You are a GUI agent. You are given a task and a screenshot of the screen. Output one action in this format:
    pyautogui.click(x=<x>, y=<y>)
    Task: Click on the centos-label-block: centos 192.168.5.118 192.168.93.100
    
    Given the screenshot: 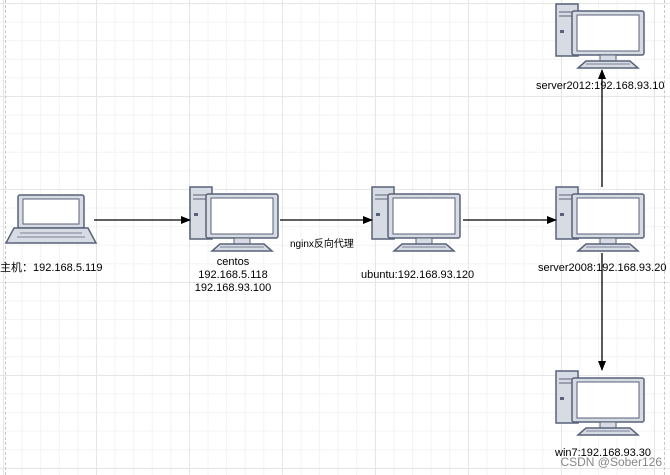 What is the action you would take?
    pyautogui.click(x=233, y=275)
    